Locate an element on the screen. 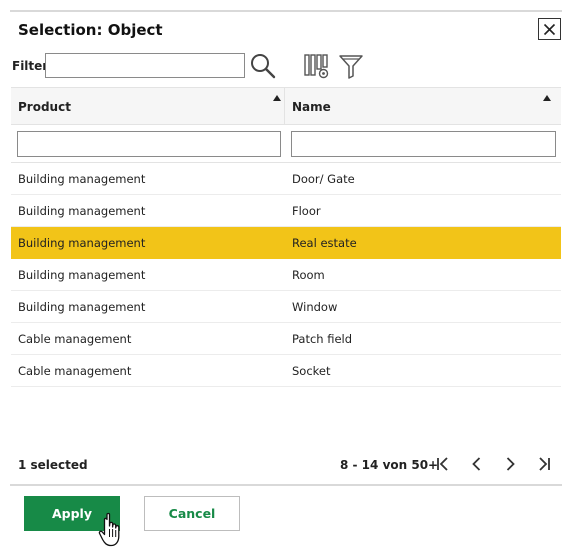 The image size is (573, 552). column-header-product: Product is located at coordinates (148, 106).